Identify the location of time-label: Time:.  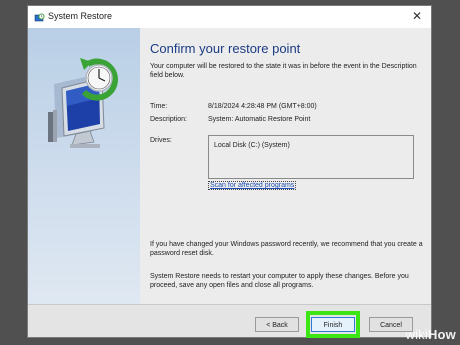
(159, 106).